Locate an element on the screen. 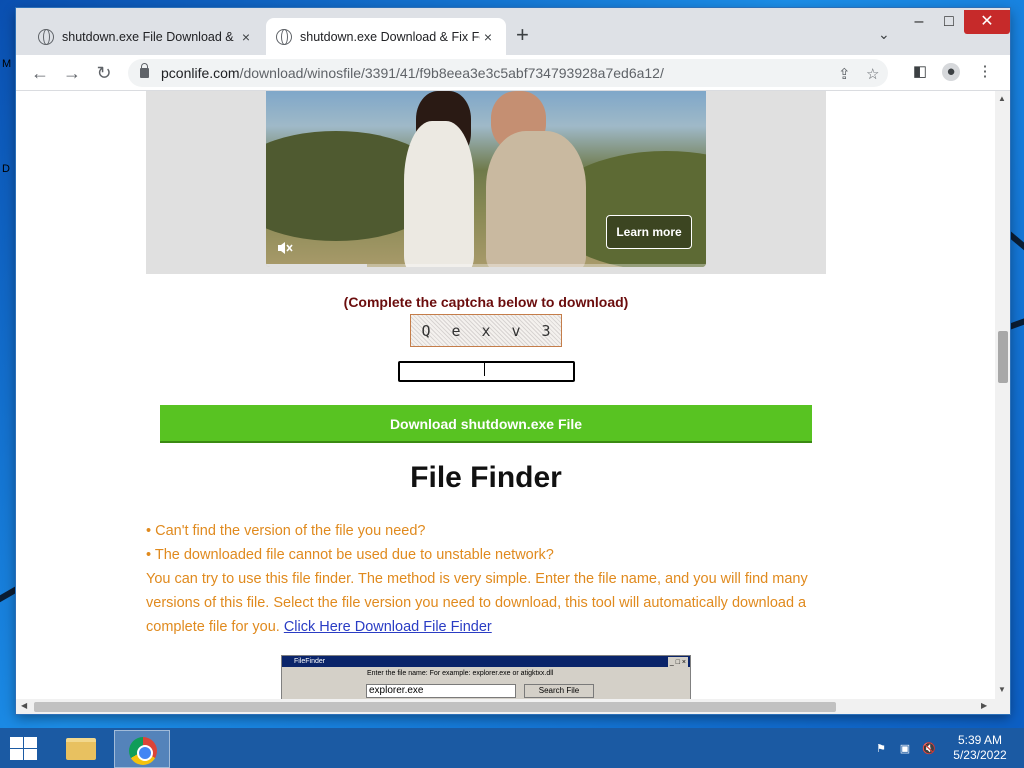  preview-titlebar: FileFinder _ □ × is located at coordinates (486, 662).